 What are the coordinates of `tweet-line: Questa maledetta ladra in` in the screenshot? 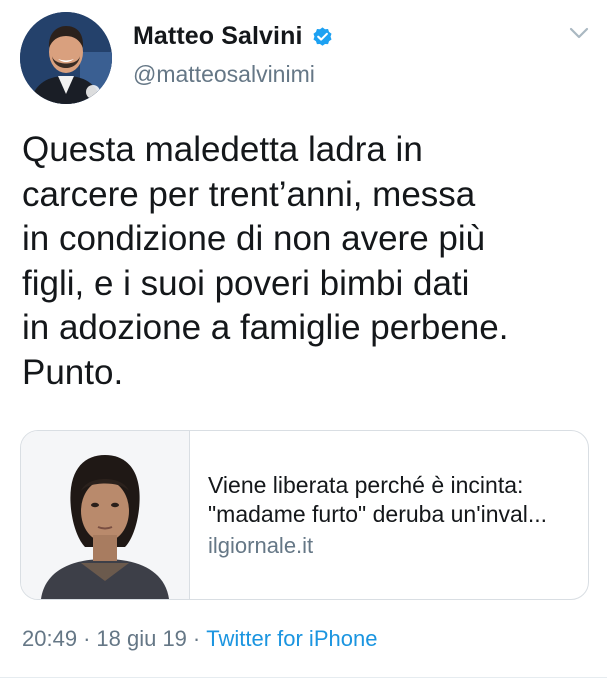 It's located at (222, 149).